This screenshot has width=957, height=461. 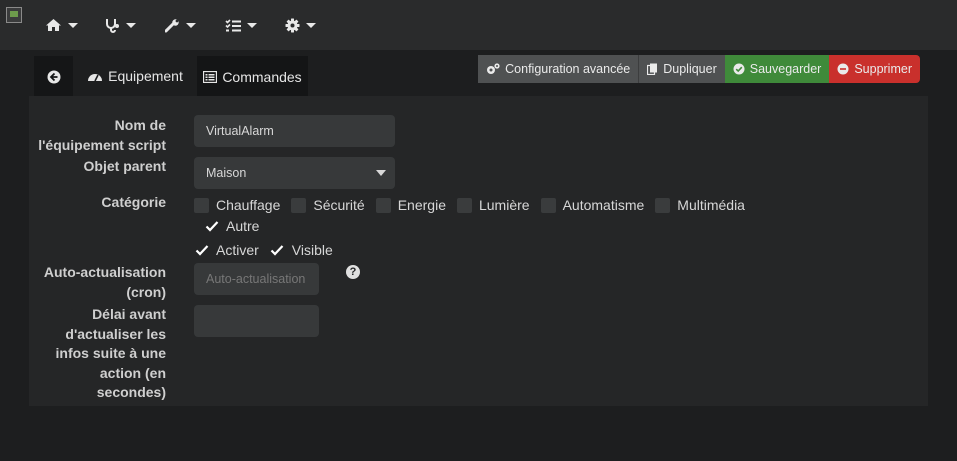 I want to click on category-item: Multimédia, so click(x=700, y=205).